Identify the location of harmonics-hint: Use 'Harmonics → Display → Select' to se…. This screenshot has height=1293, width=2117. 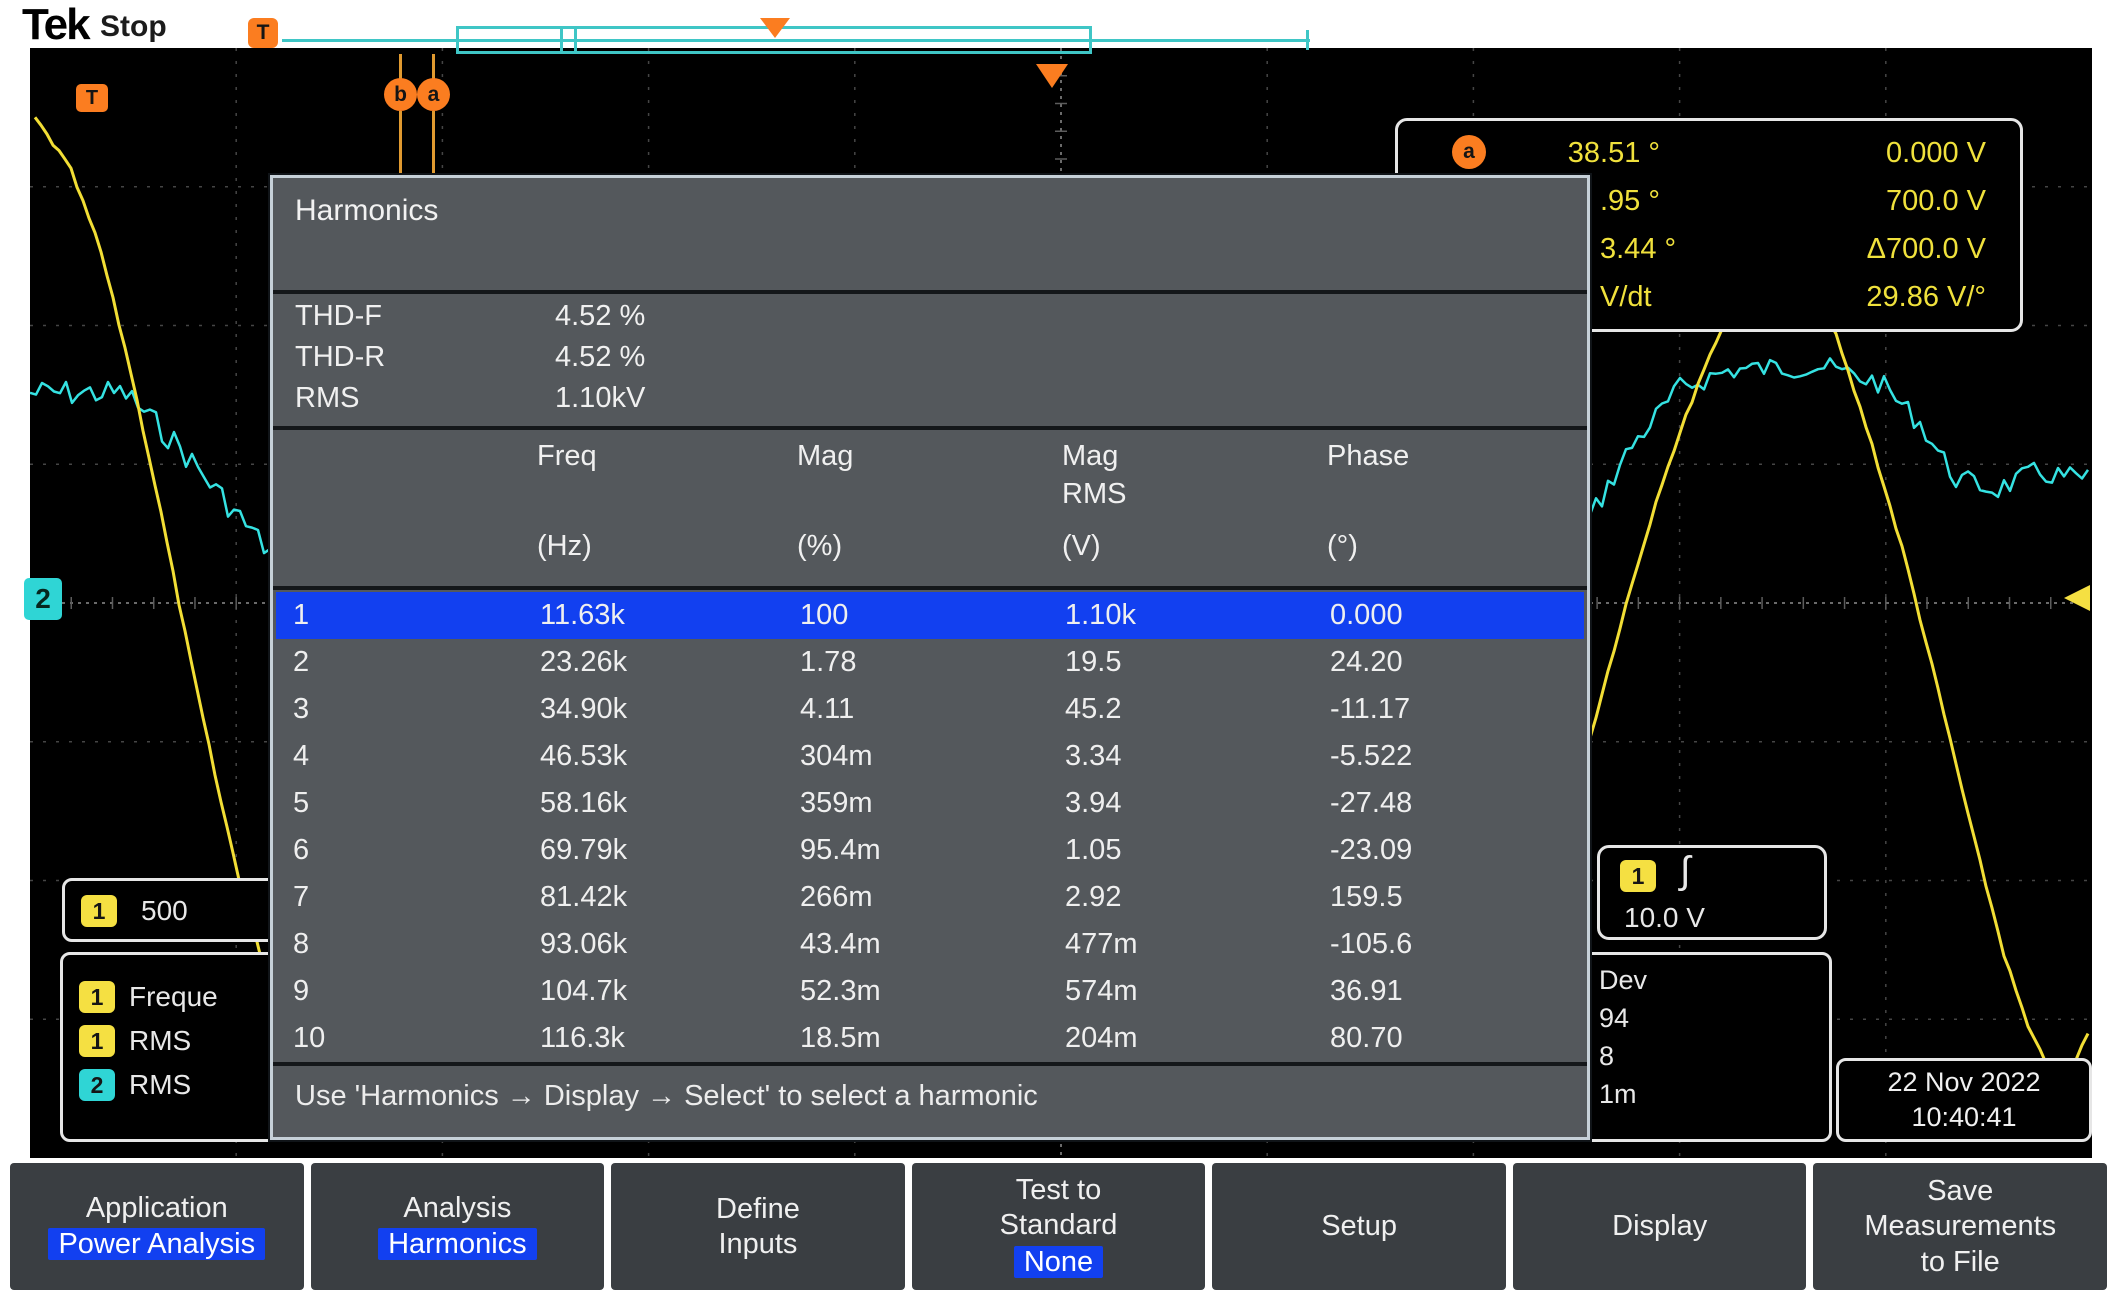
(666, 1096).